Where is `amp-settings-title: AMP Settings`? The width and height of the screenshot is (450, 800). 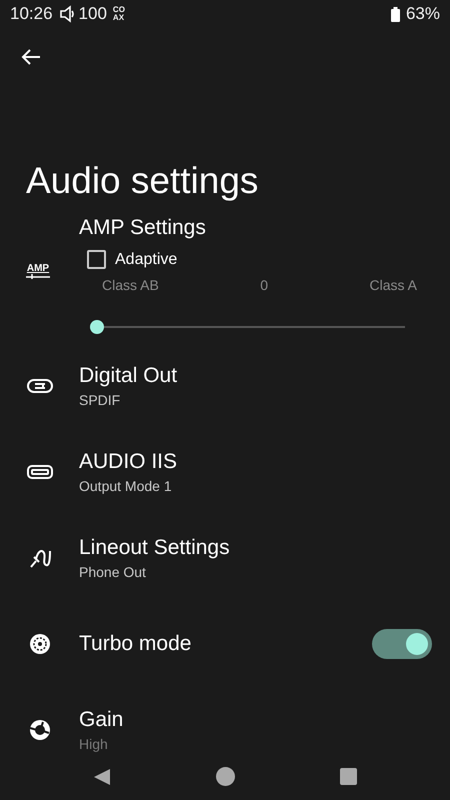
amp-settings-title: AMP Settings is located at coordinates (143, 228).